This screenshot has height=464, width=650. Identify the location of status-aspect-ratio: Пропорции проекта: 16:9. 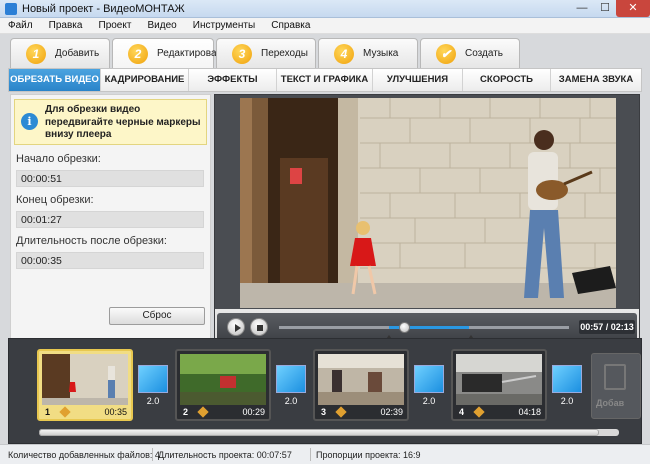
(368, 455).